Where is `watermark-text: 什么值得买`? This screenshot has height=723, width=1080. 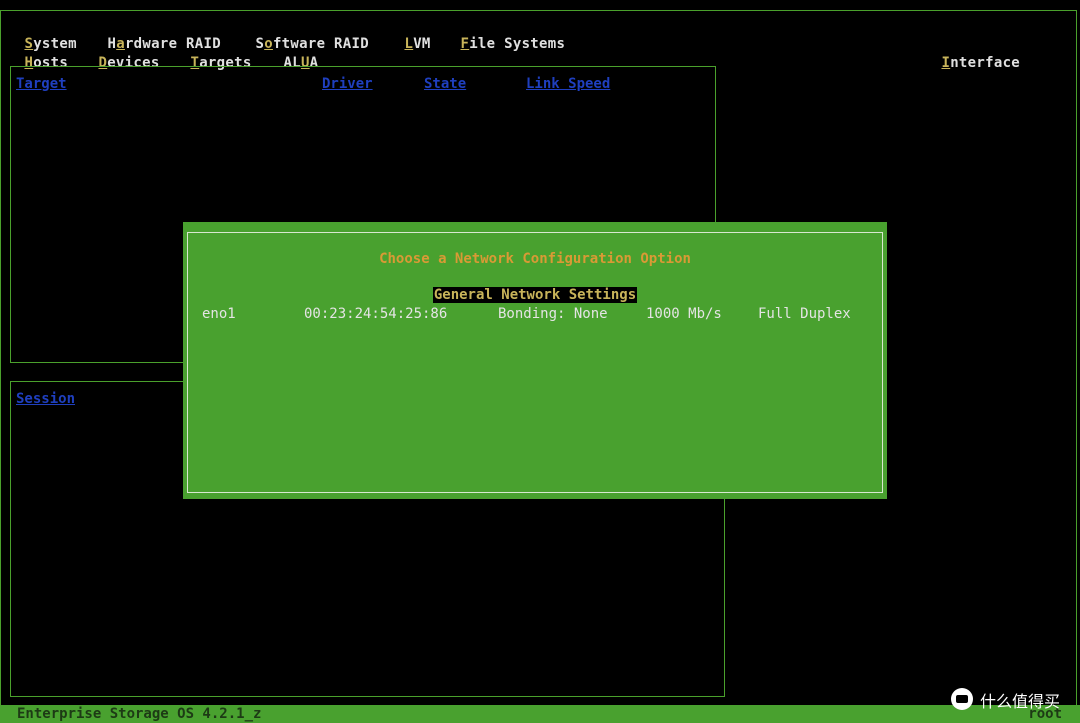 watermark-text: 什么值得买 is located at coordinates (1020, 701).